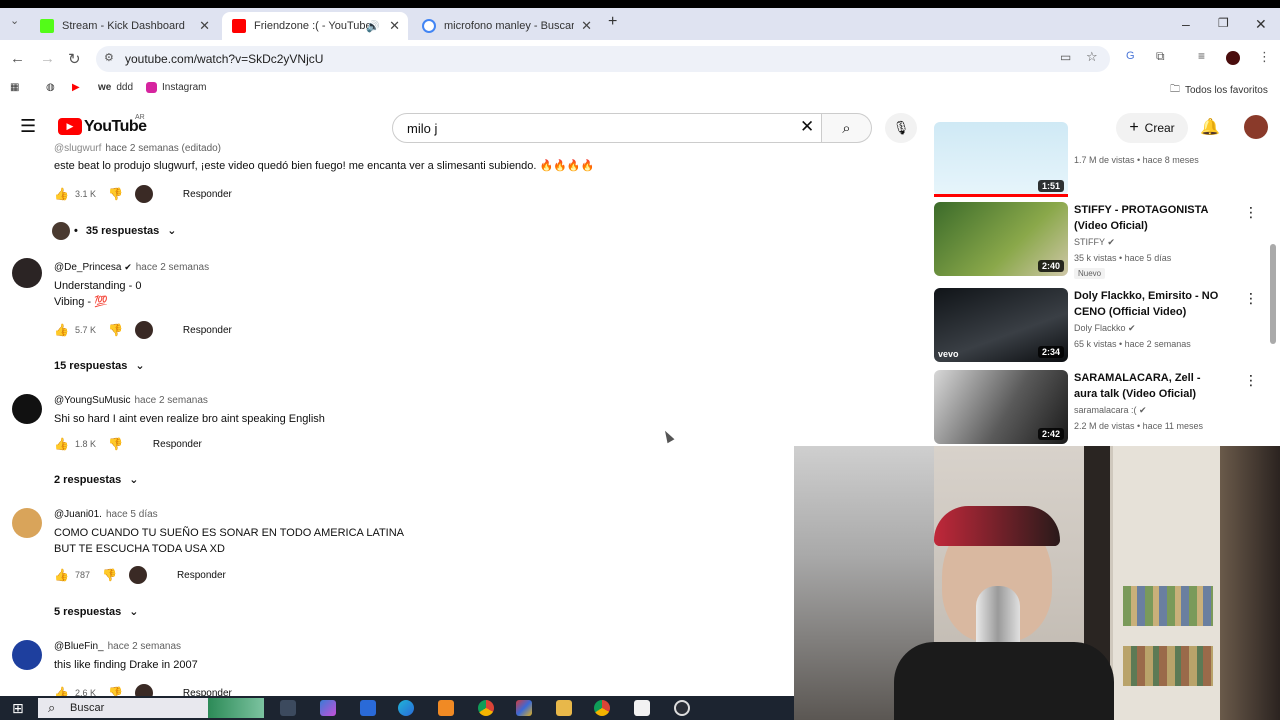  I want to click on file-explorer-icon, so click(564, 708).